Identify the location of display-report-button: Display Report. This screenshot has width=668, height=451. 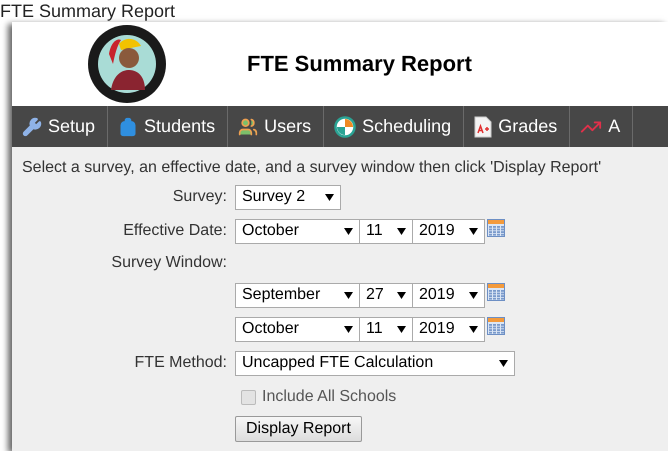
(298, 429).